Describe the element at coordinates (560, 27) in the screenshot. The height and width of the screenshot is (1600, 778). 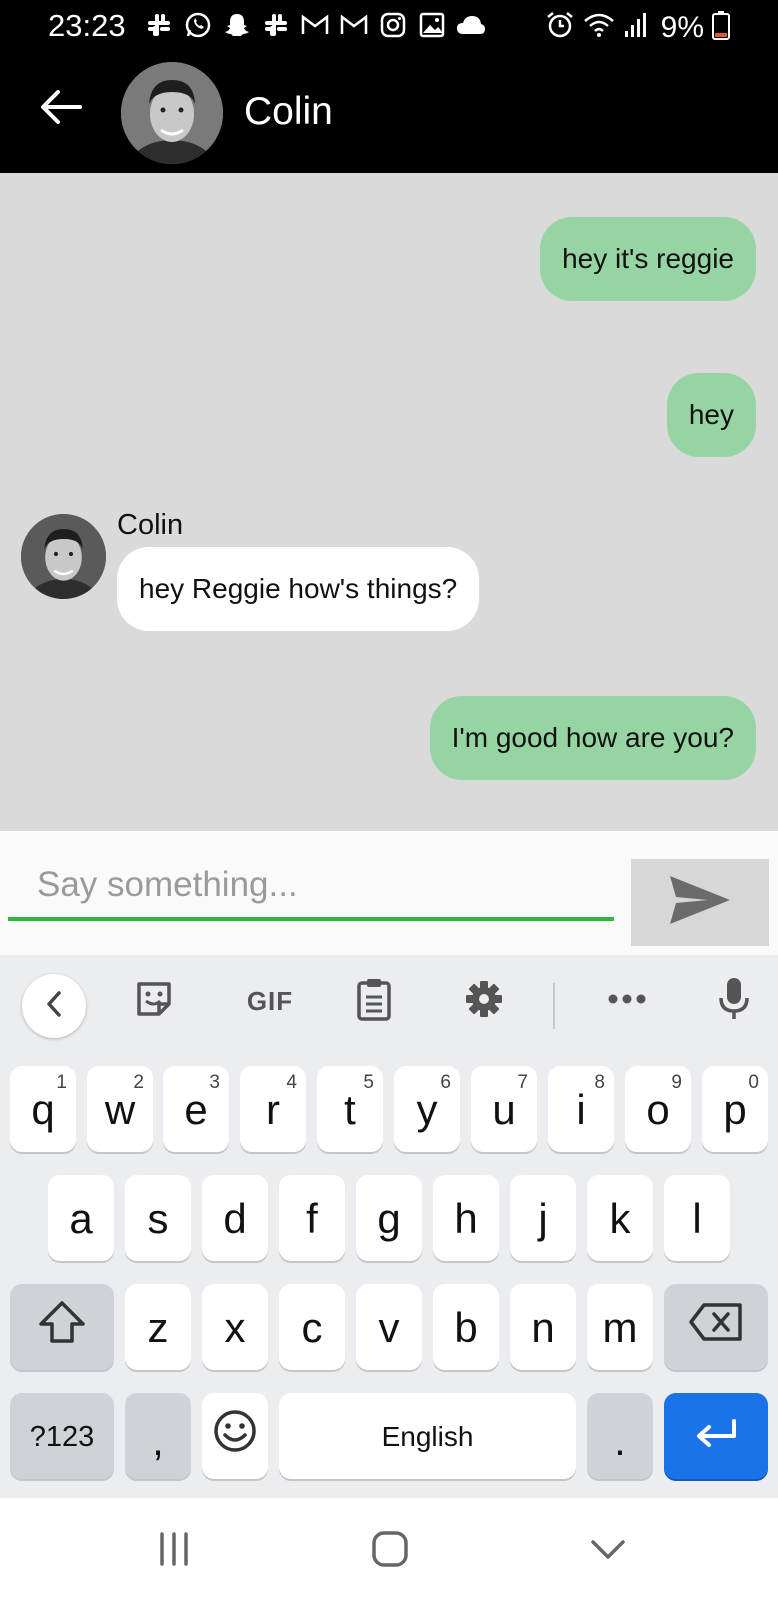
I see `alarm-icon` at that location.